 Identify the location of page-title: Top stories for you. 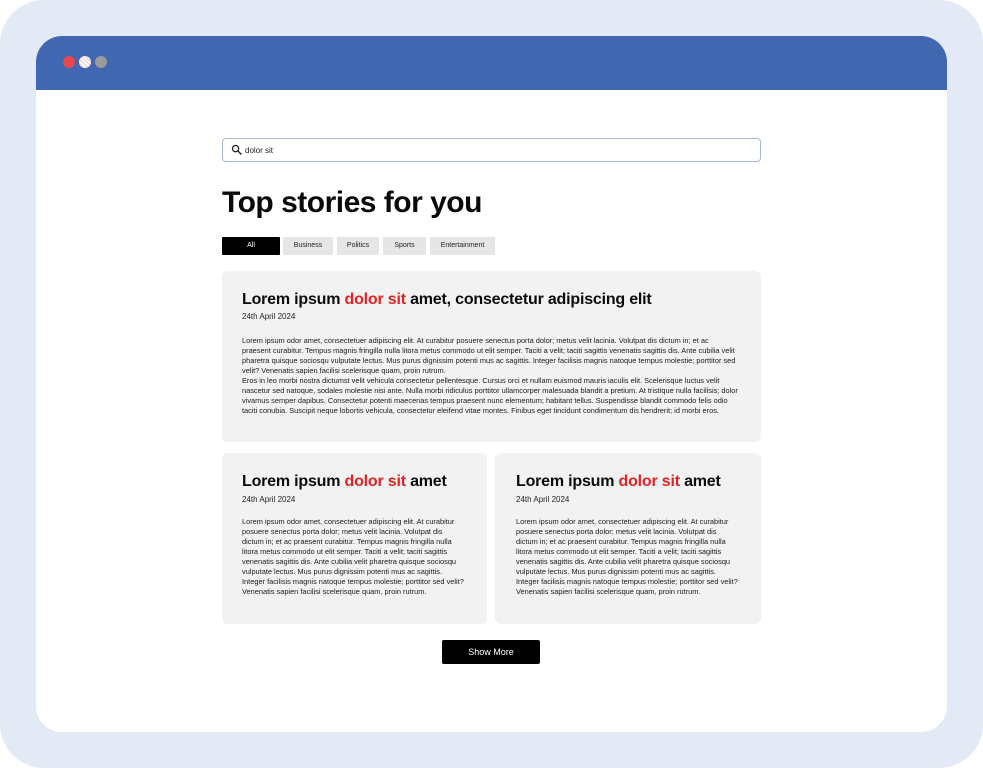
(352, 202).